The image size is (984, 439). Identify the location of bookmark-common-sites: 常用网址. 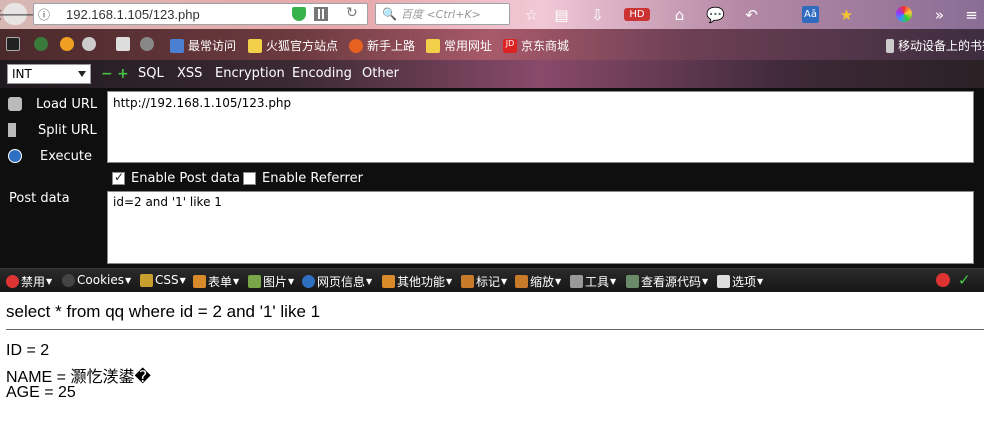
(459, 45).